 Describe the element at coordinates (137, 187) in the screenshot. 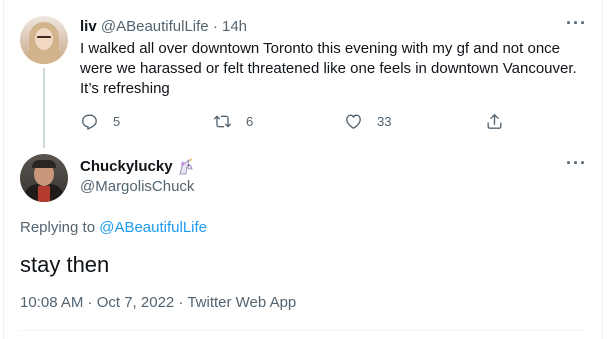

I see `author-handle: @MargolisChuck` at that location.